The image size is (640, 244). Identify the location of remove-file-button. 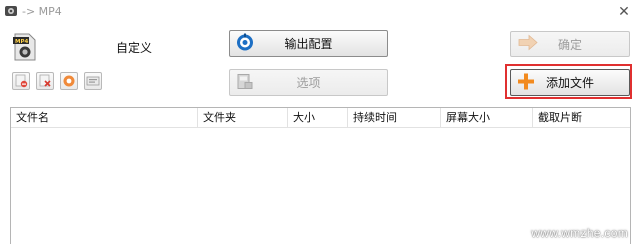
(21, 81).